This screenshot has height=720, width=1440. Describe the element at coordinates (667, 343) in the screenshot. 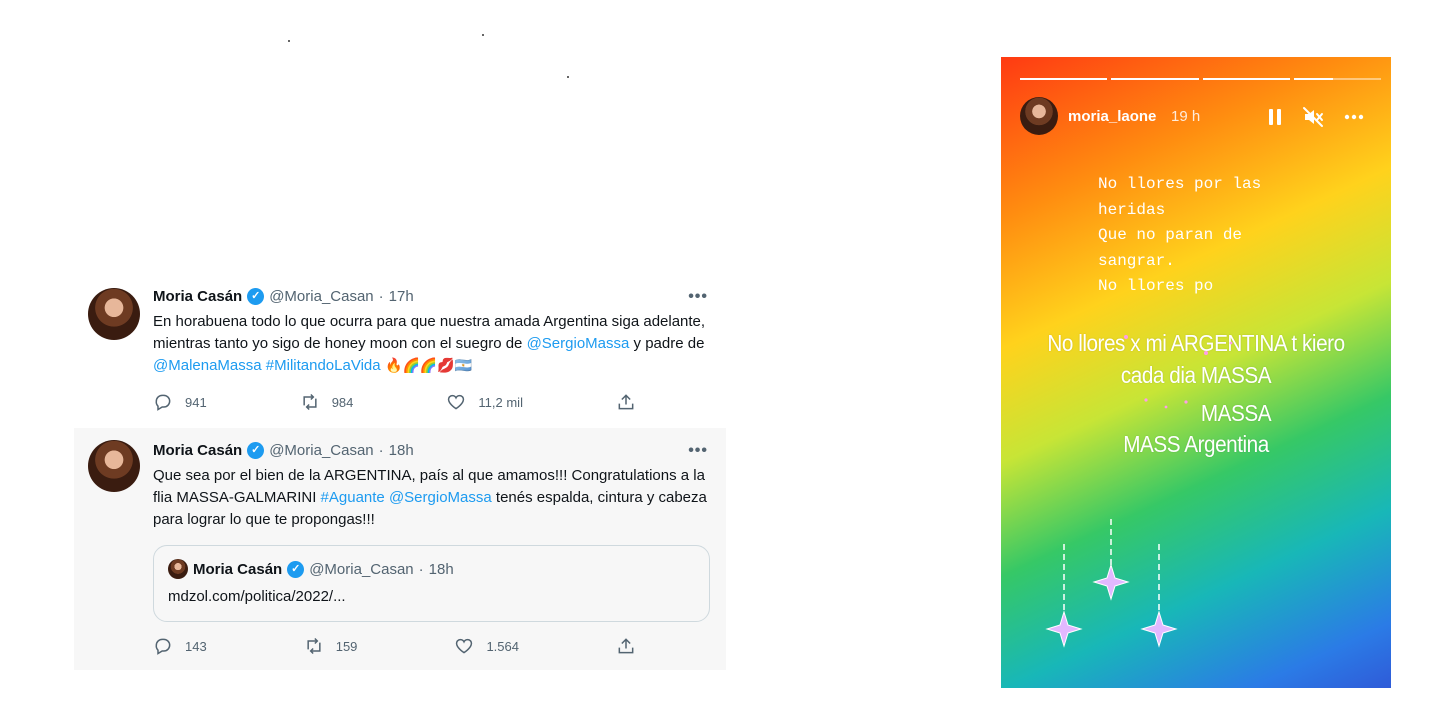

I see `tweet-text-part: y padre de` at that location.